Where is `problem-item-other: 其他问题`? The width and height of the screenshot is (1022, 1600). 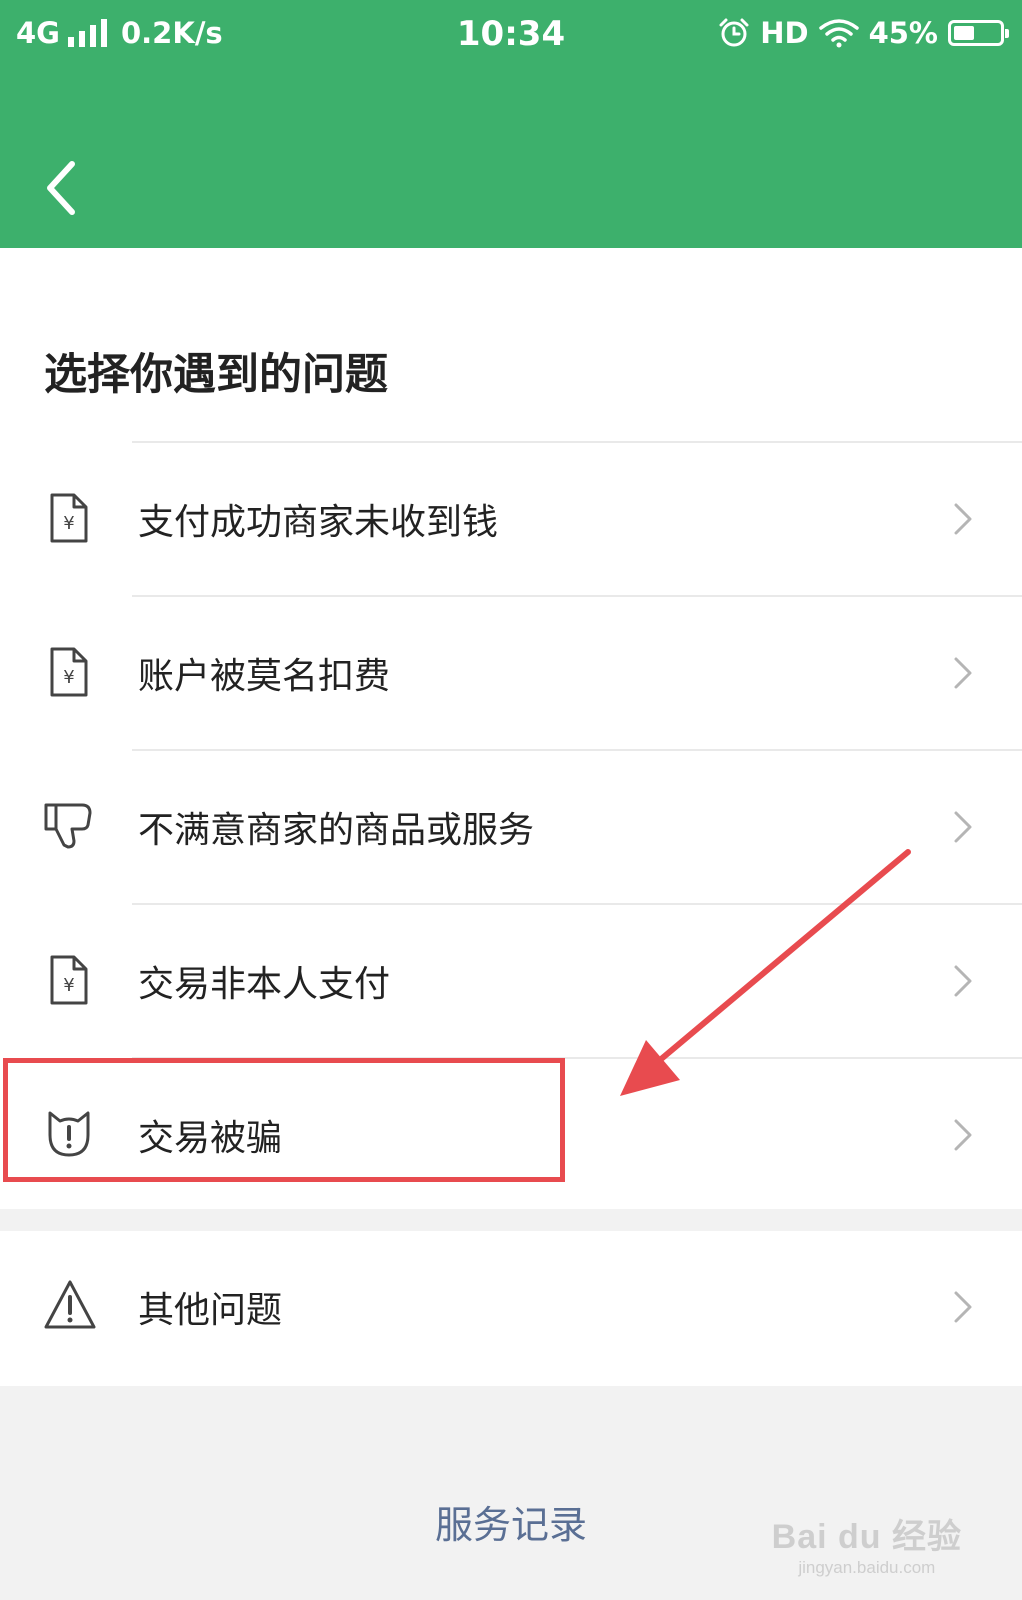
problem-item-other: 其他问题 is located at coordinates (511, 1307).